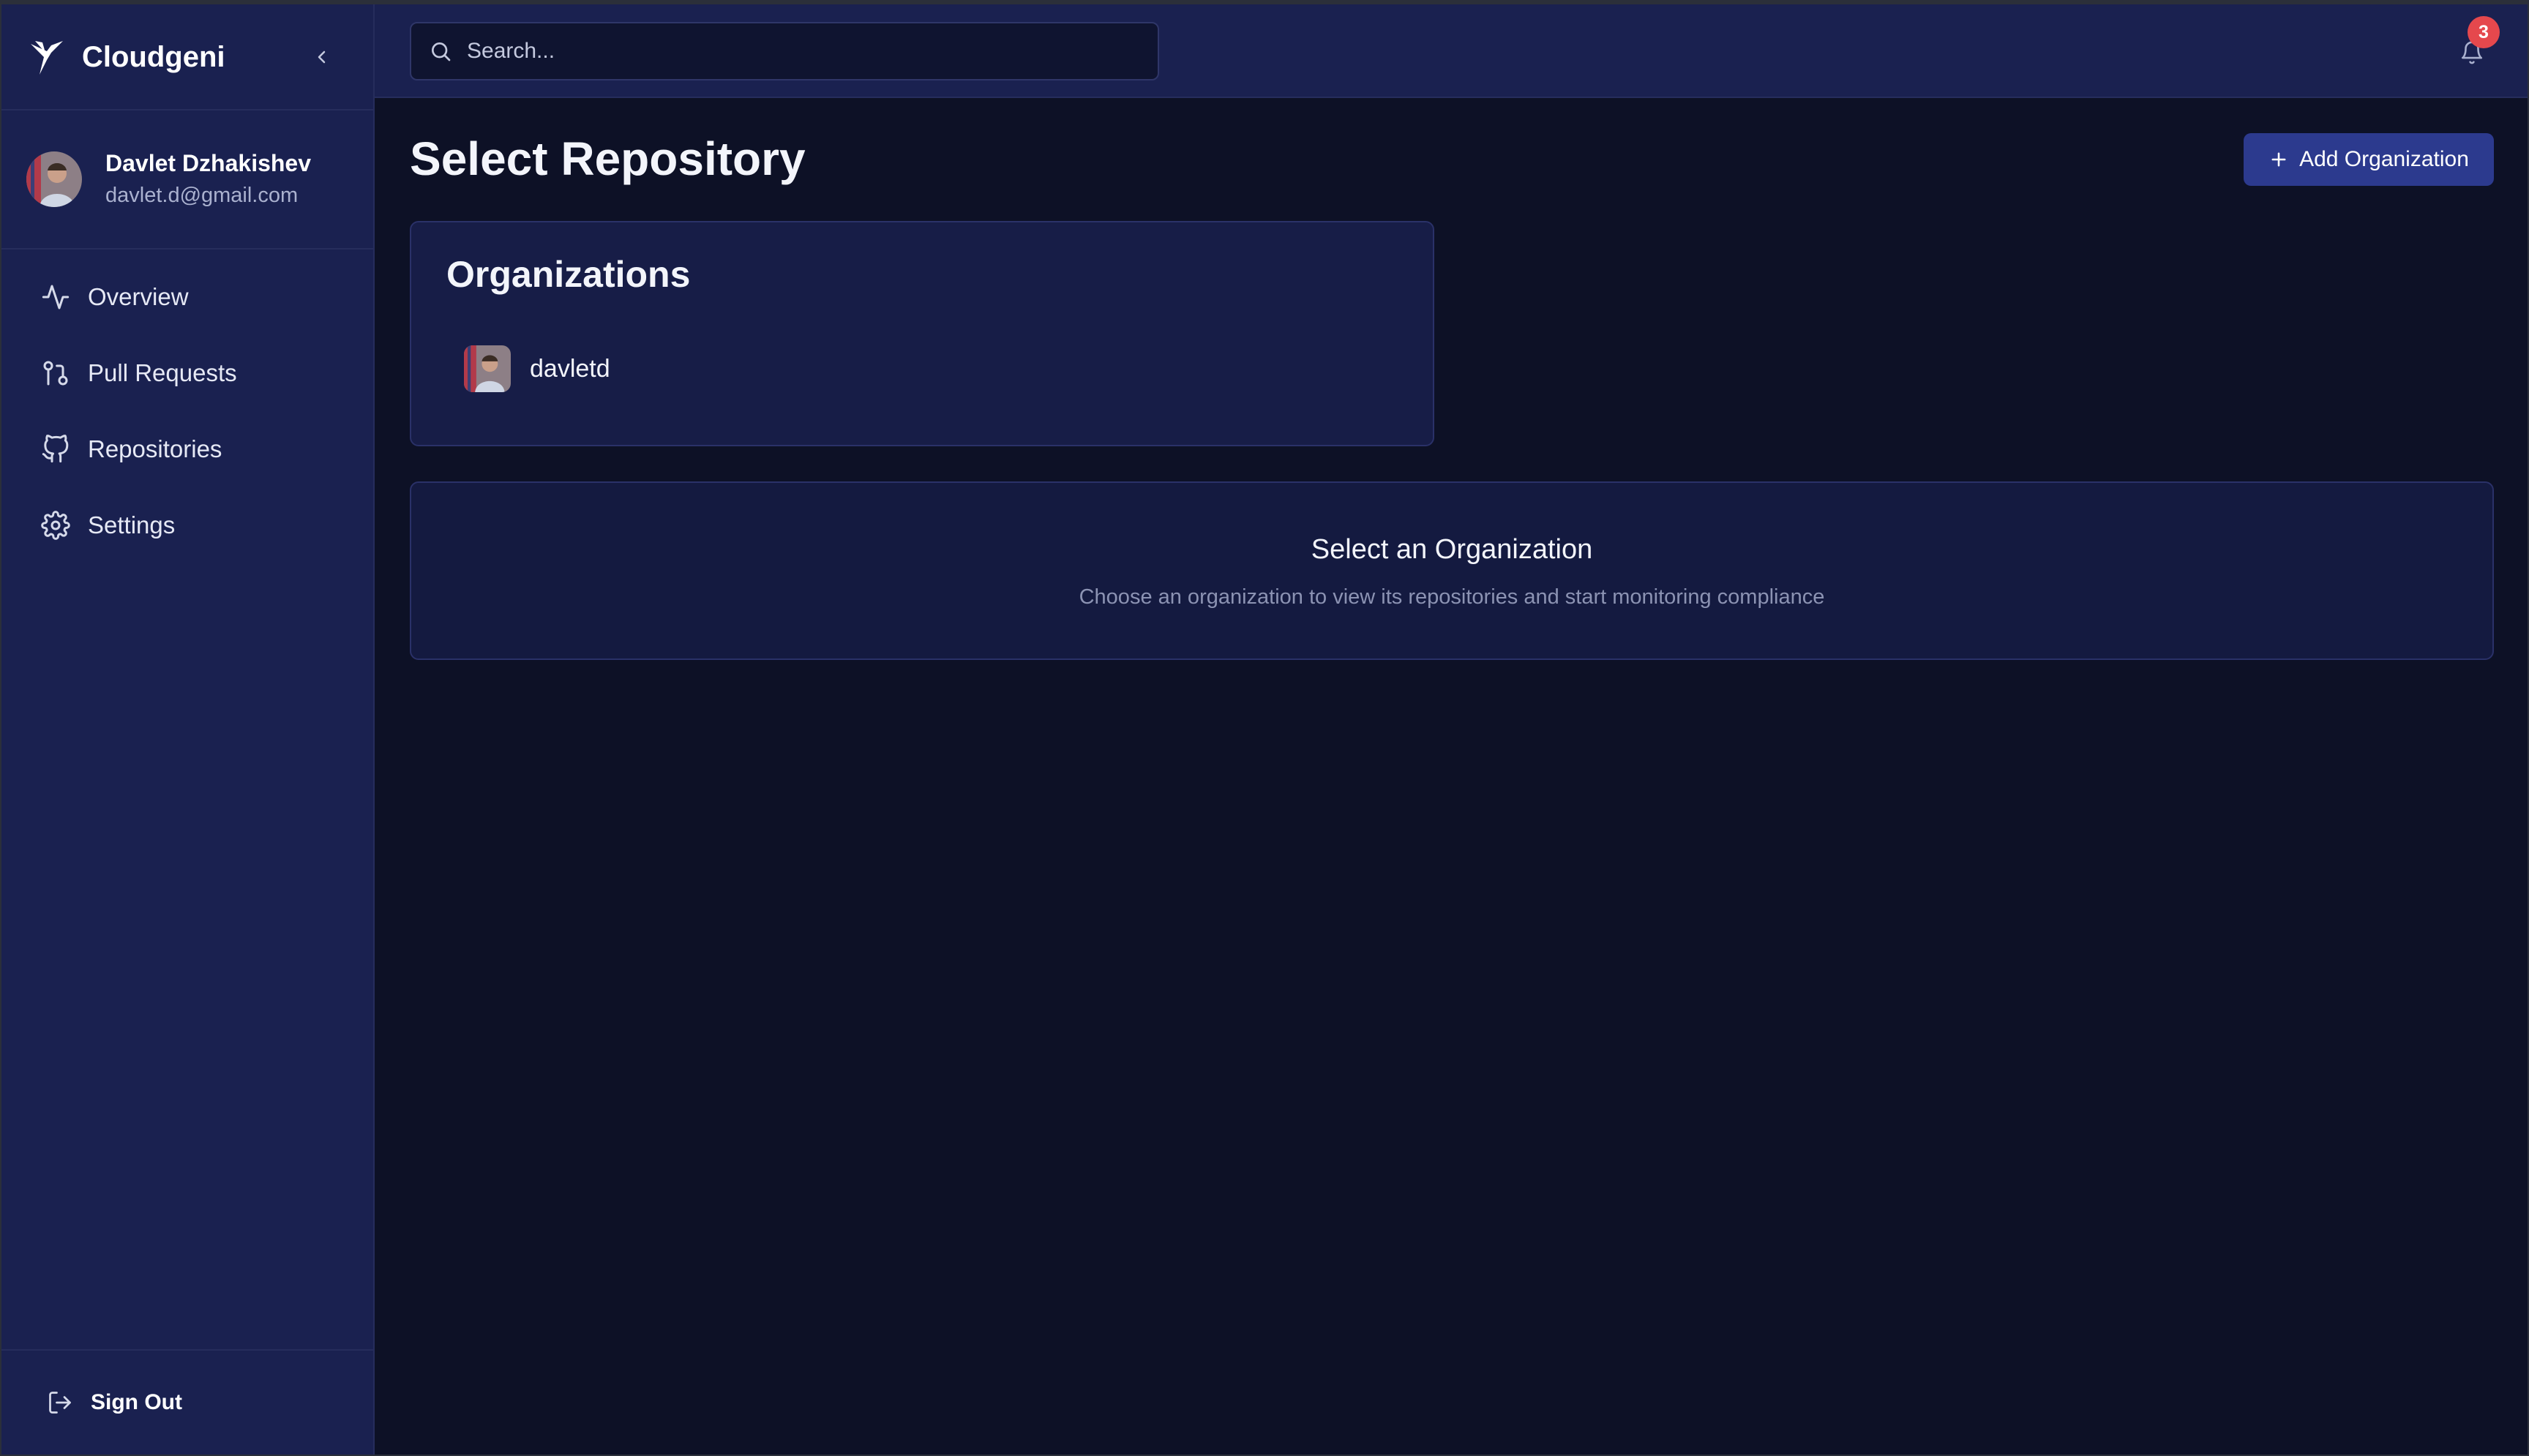 The image size is (2529, 1456). I want to click on sidebar-item-label: Overview, so click(138, 297).